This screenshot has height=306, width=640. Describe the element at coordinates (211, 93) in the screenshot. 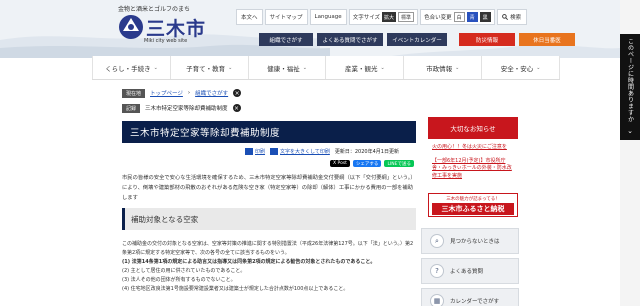

I see `breadcrumb-link-org: 組織でさがす` at that location.